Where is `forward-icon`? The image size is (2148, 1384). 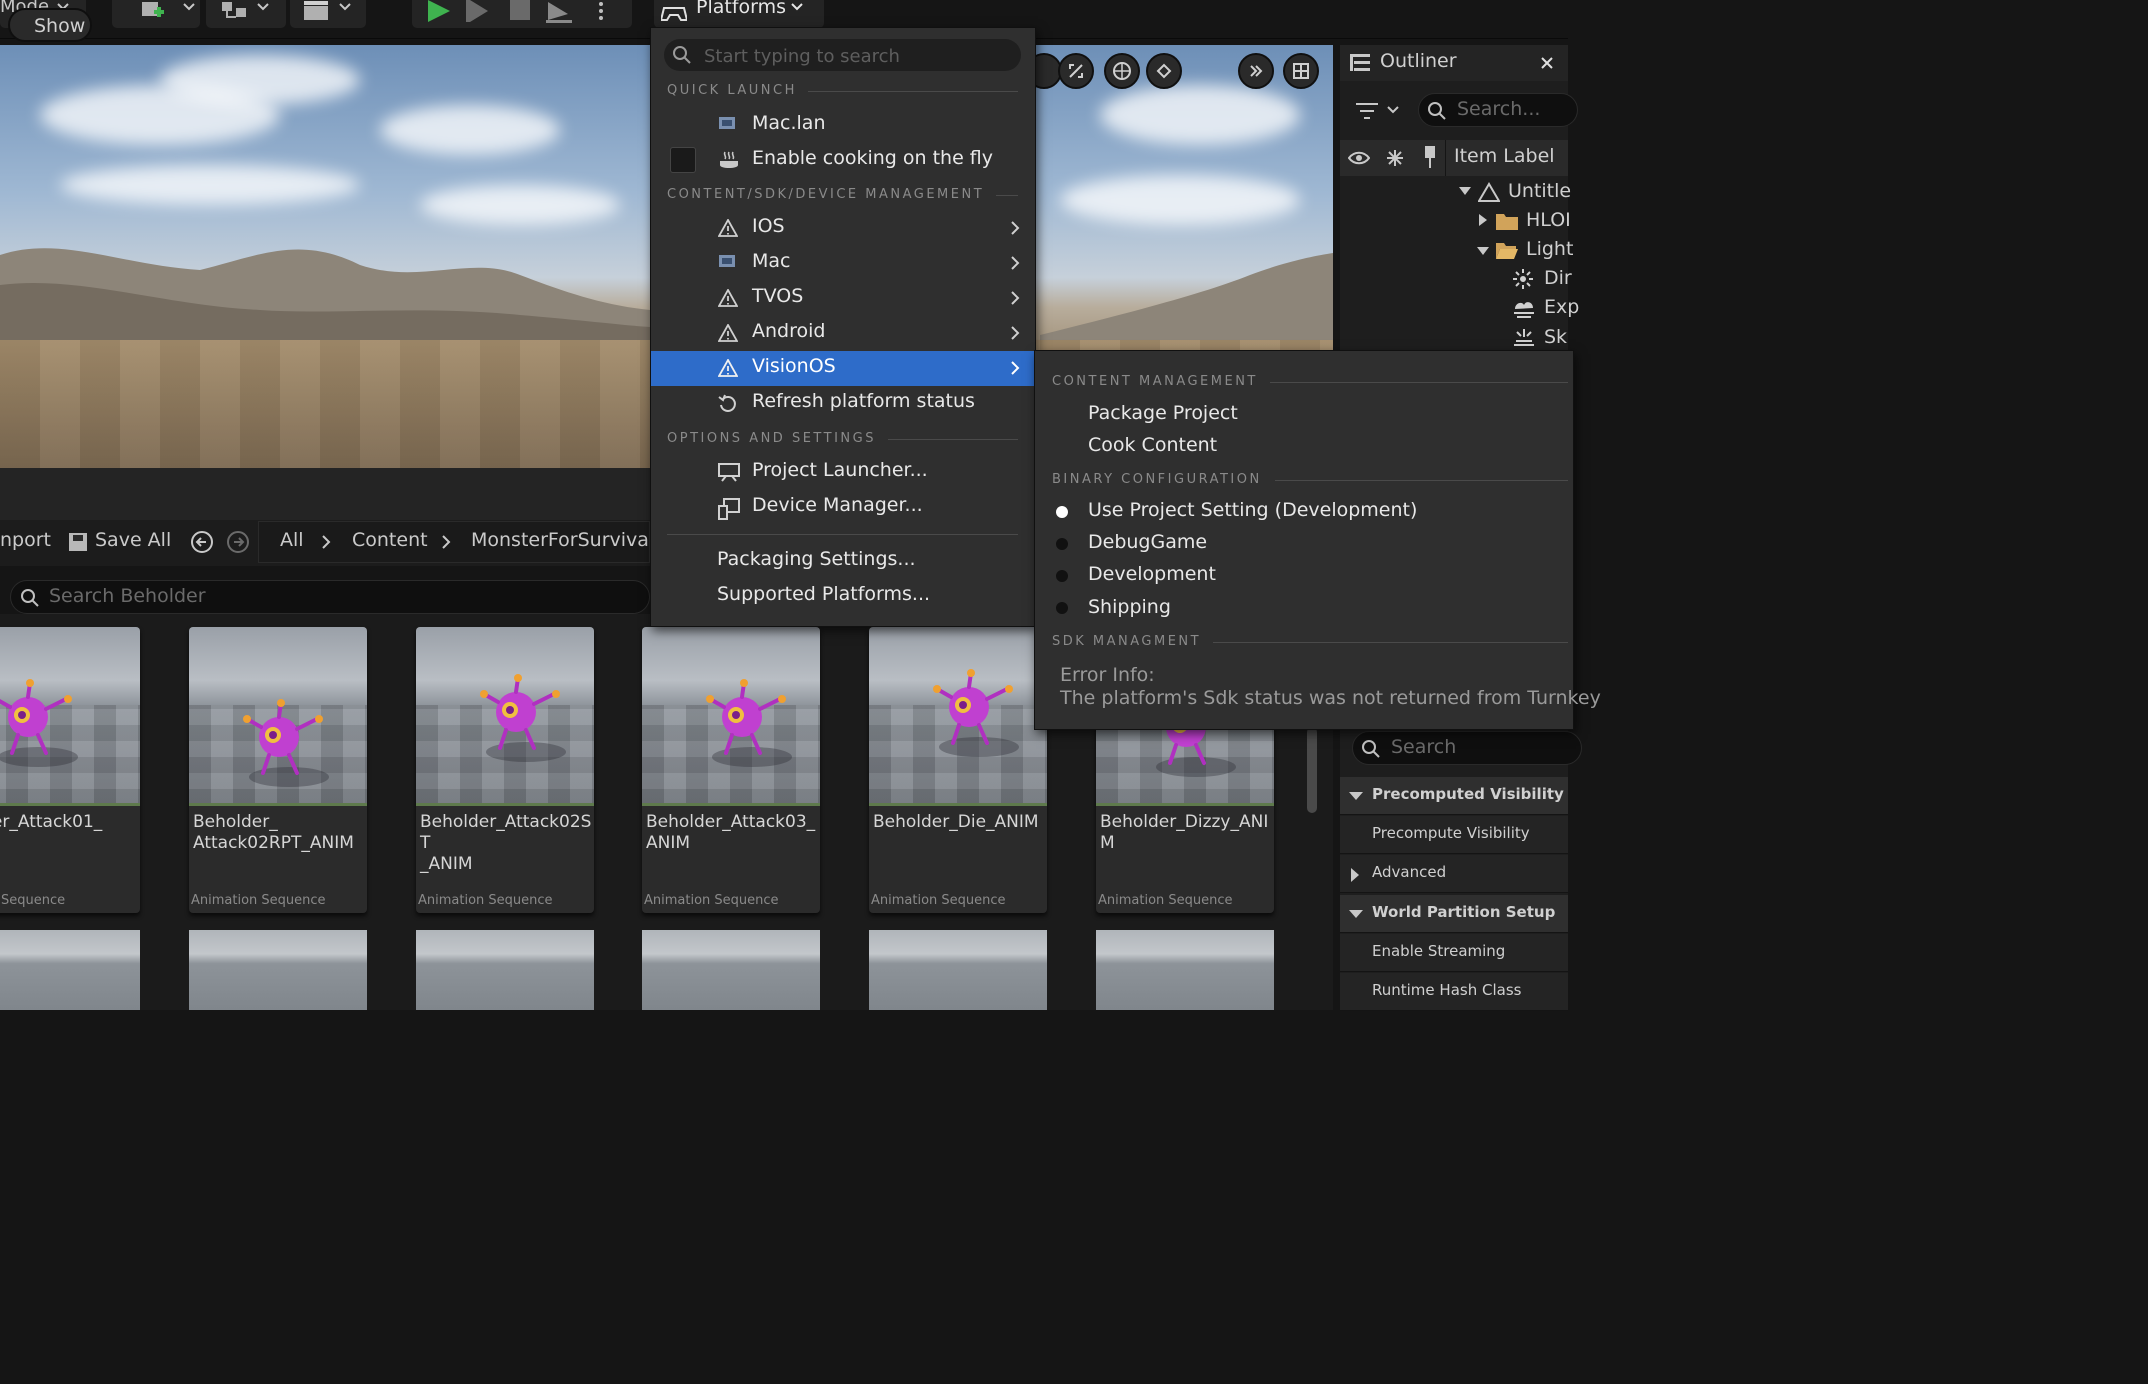 forward-icon is located at coordinates (238, 542).